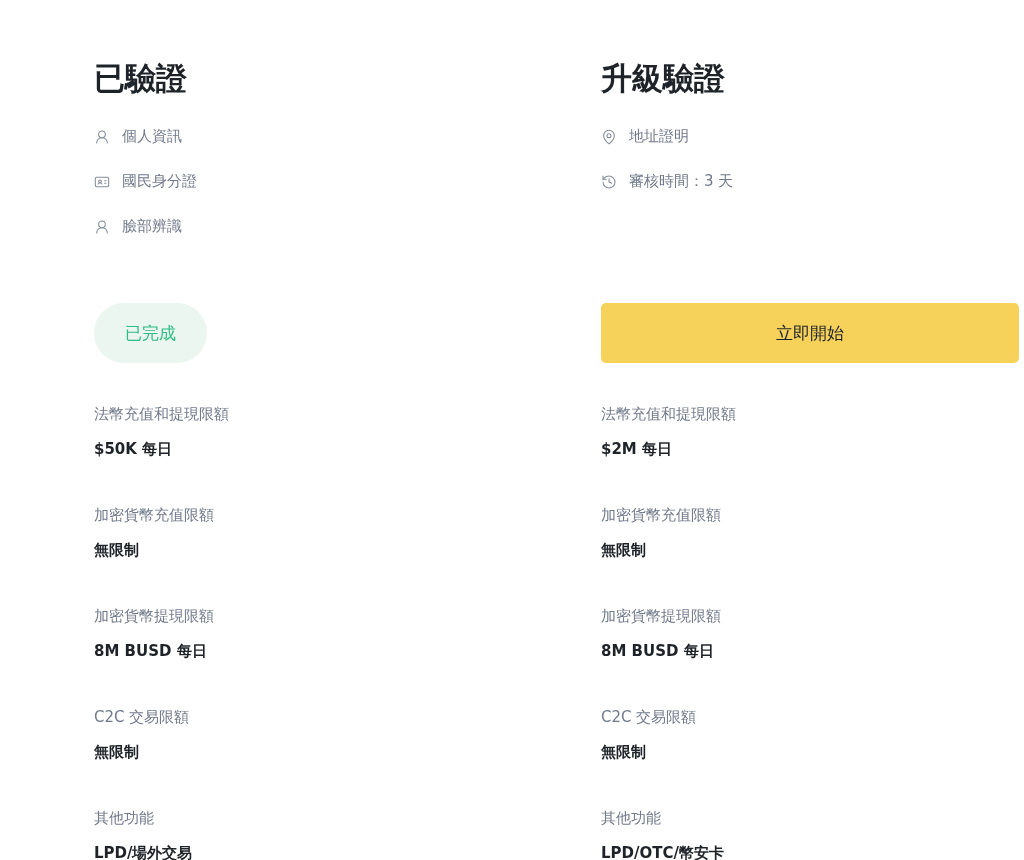 The image size is (1024, 860). Describe the element at coordinates (102, 226) in the screenshot. I see `person-icon` at that location.